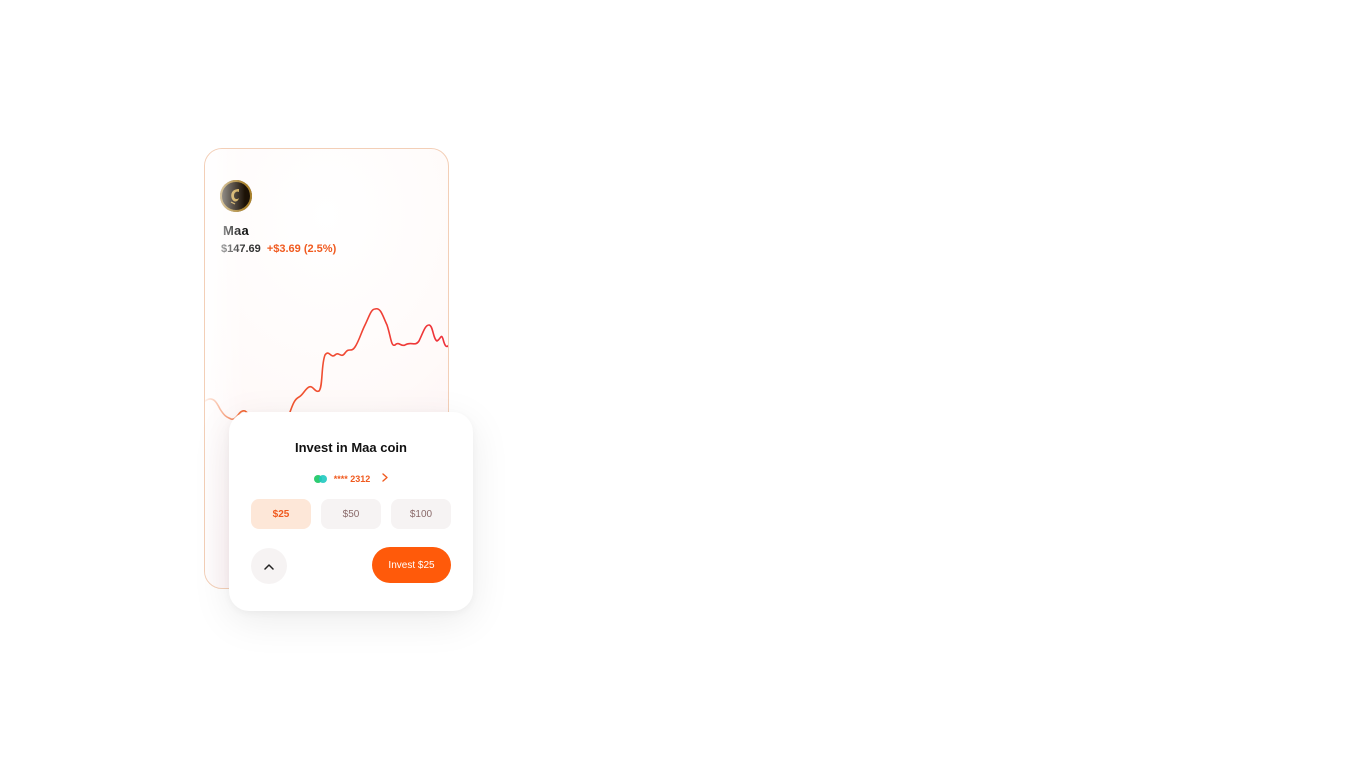  What do you see at coordinates (281, 514) in the screenshot?
I see `amount-button-25: $25` at bounding box center [281, 514].